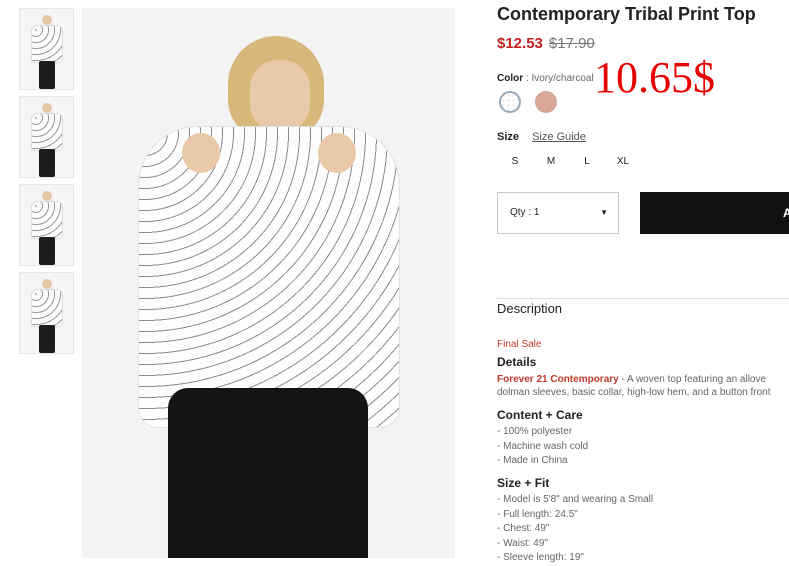 The image size is (789, 566). I want to click on size-row: Size Size Guide, so click(541, 137).